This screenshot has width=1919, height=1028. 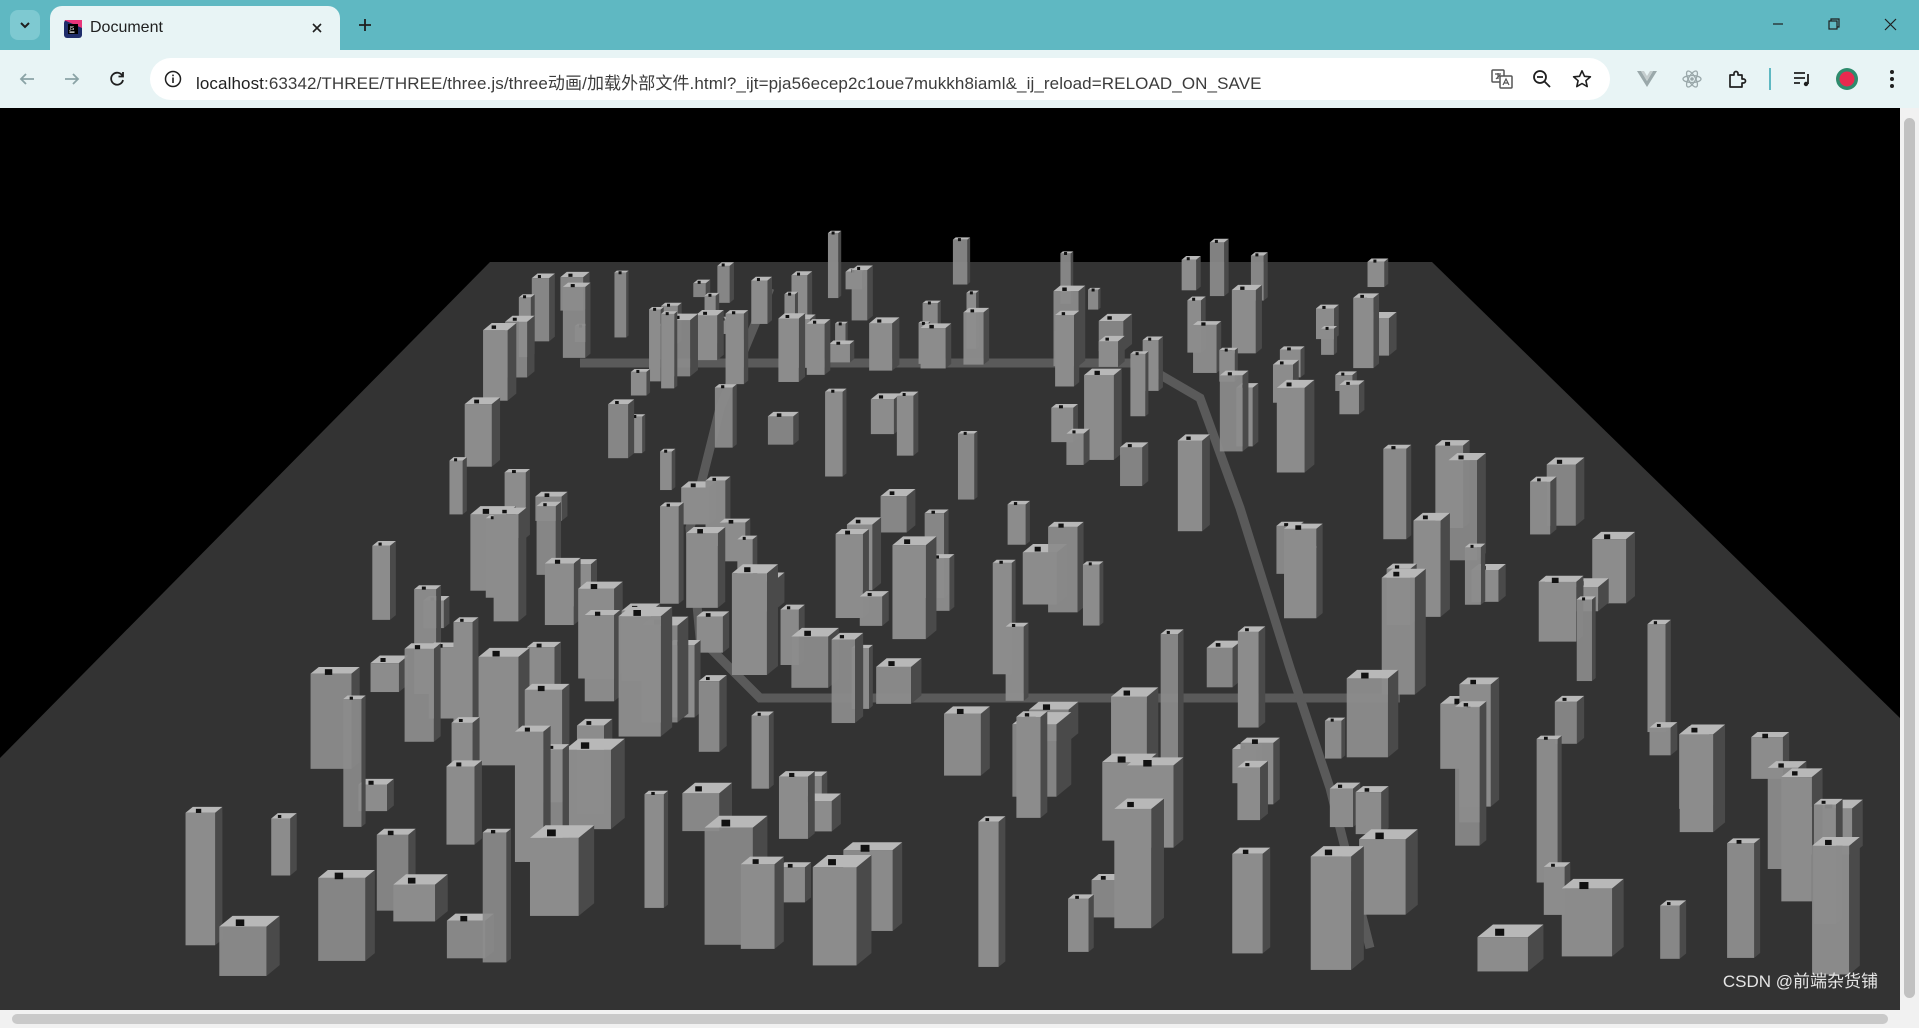 What do you see at coordinates (27, 79) in the screenshot?
I see `back-button` at bounding box center [27, 79].